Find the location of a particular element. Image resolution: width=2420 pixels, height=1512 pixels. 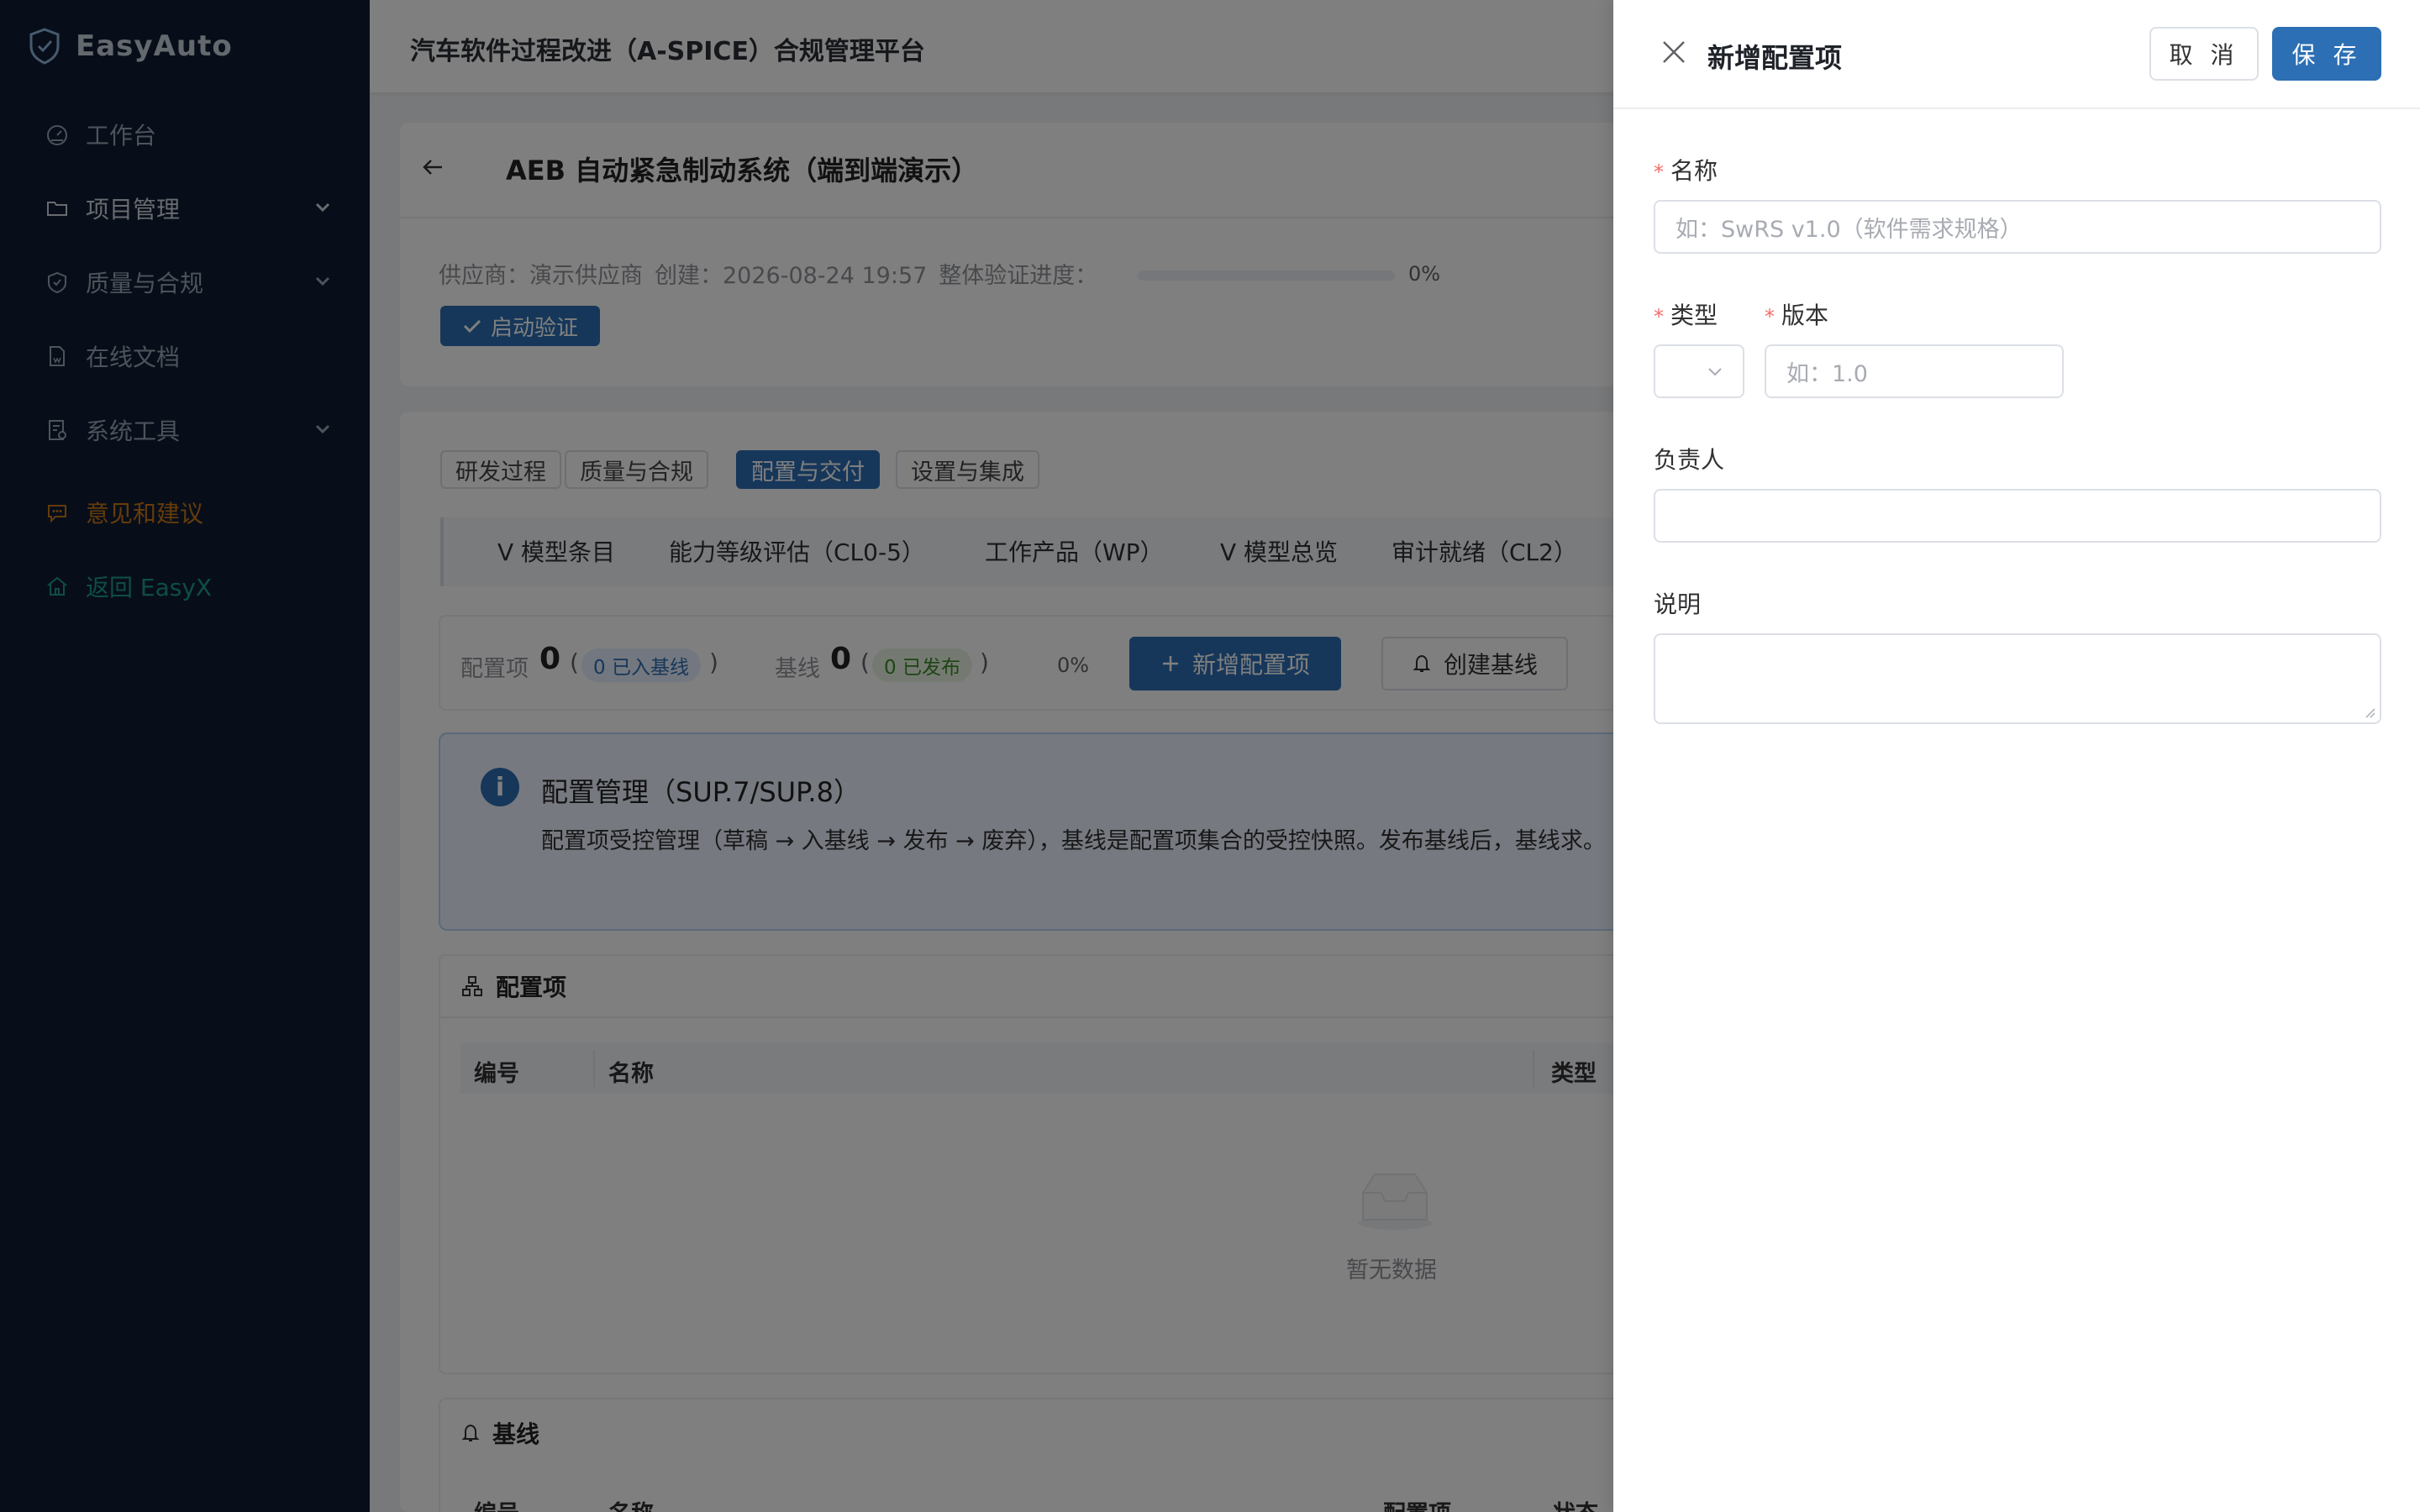

resize-handle-icon is located at coordinates (2369, 712).